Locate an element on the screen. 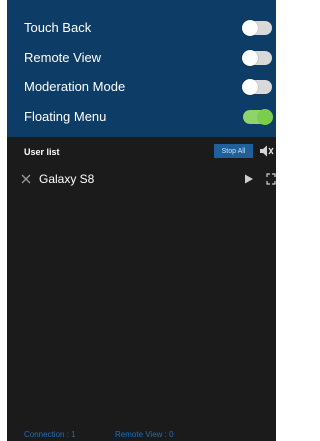 The image size is (320, 441). floating-menu-toggle is located at coordinates (258, 117).